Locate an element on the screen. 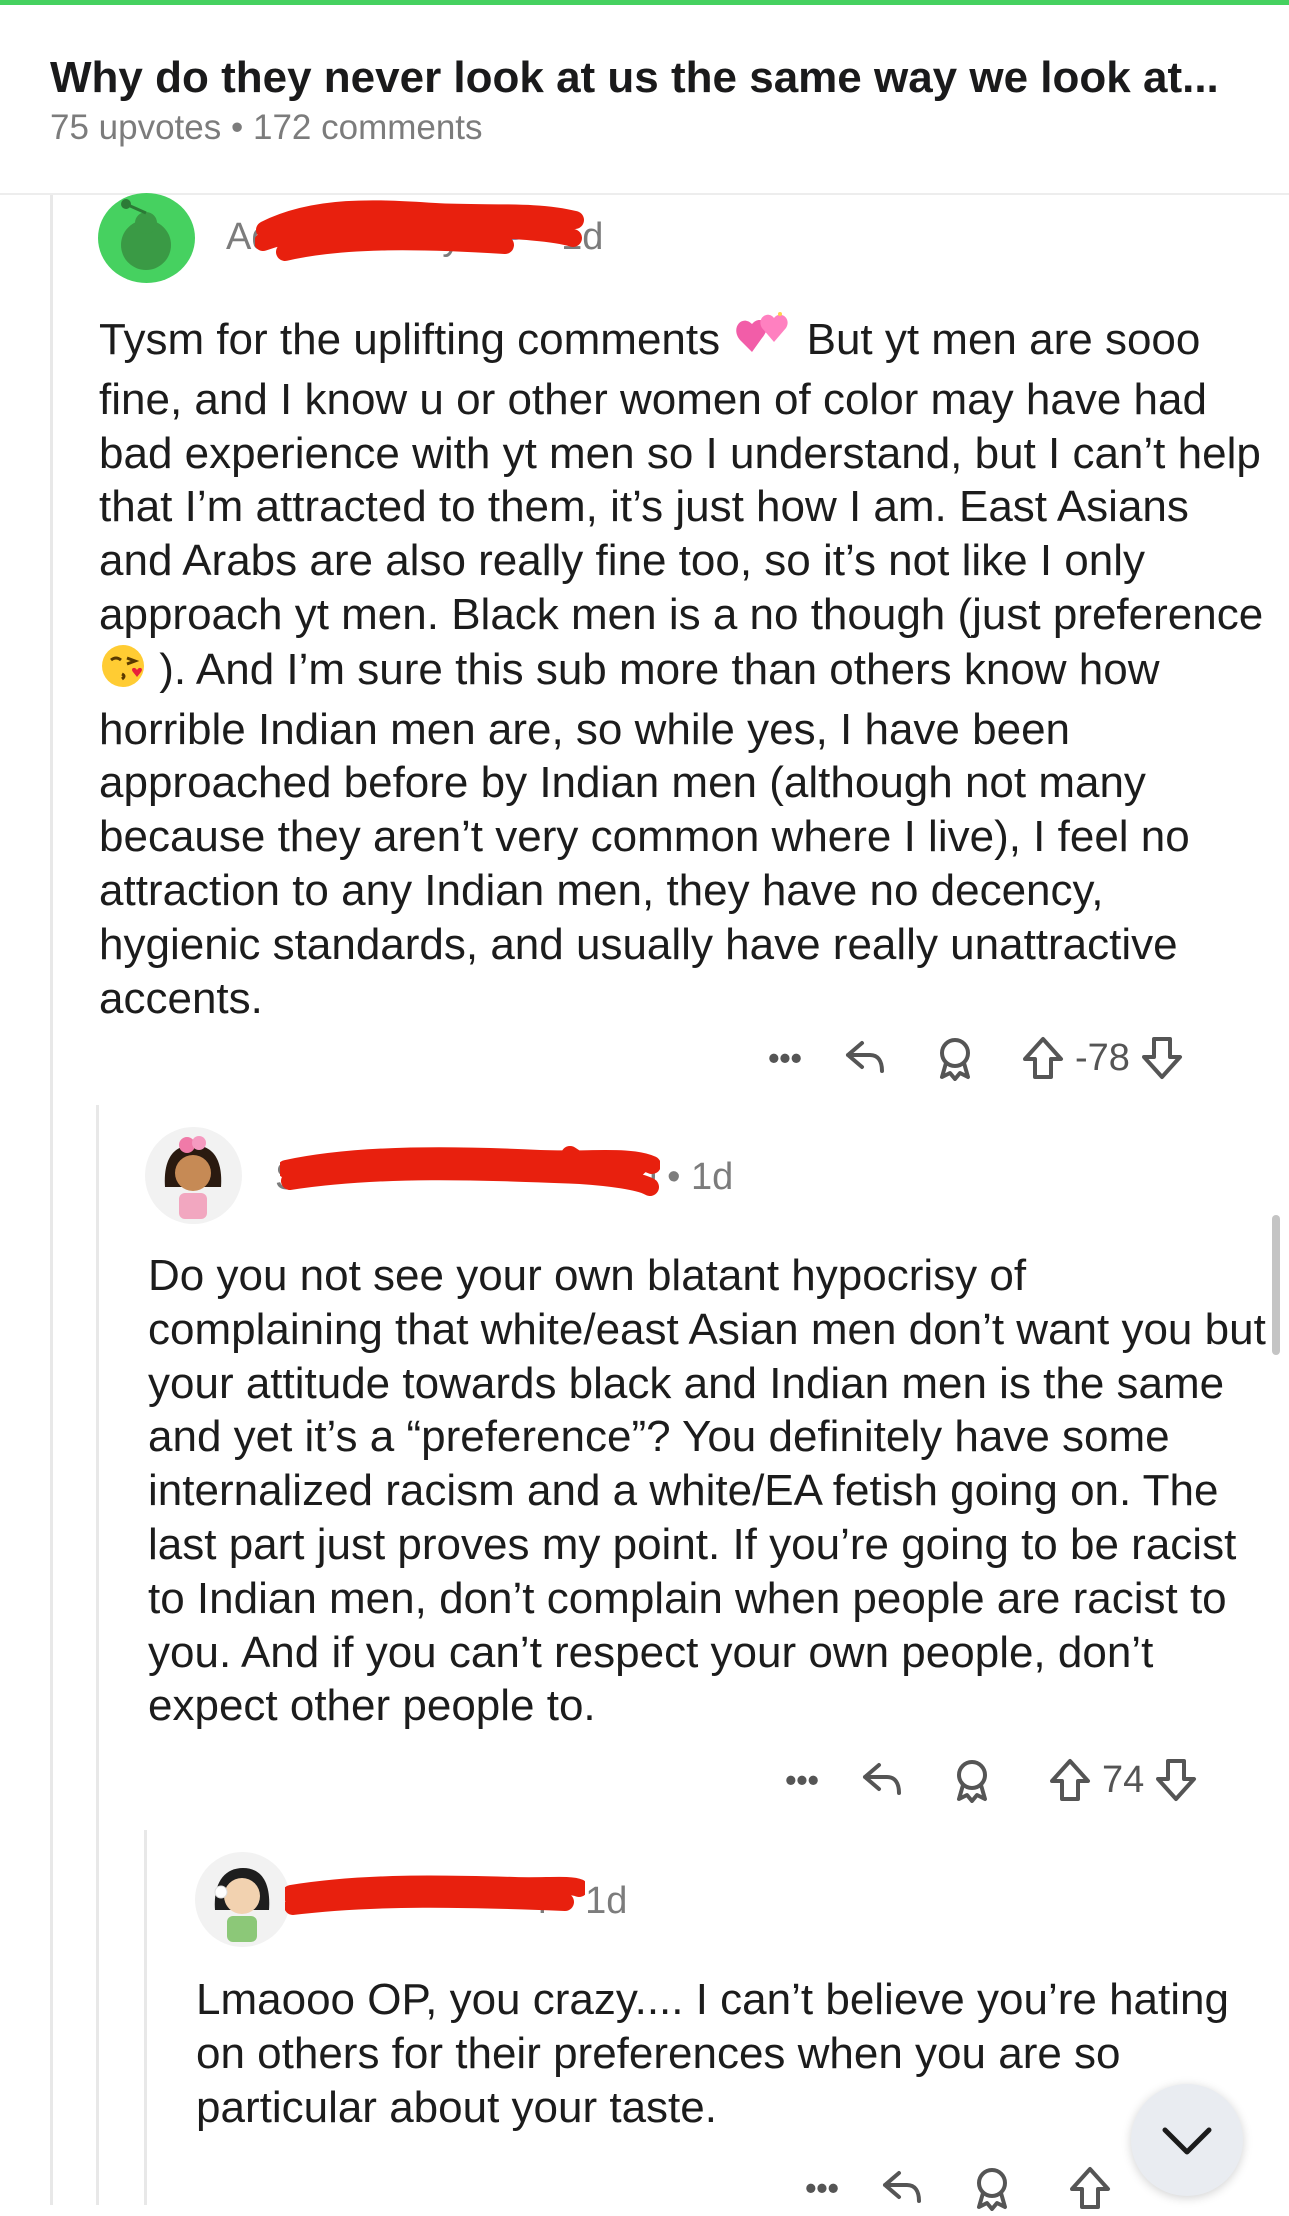 The width and height of the screenshot is (1289, 2216). comment-text: Tysm for the uplifting comments is located at coordinates (410, 339).